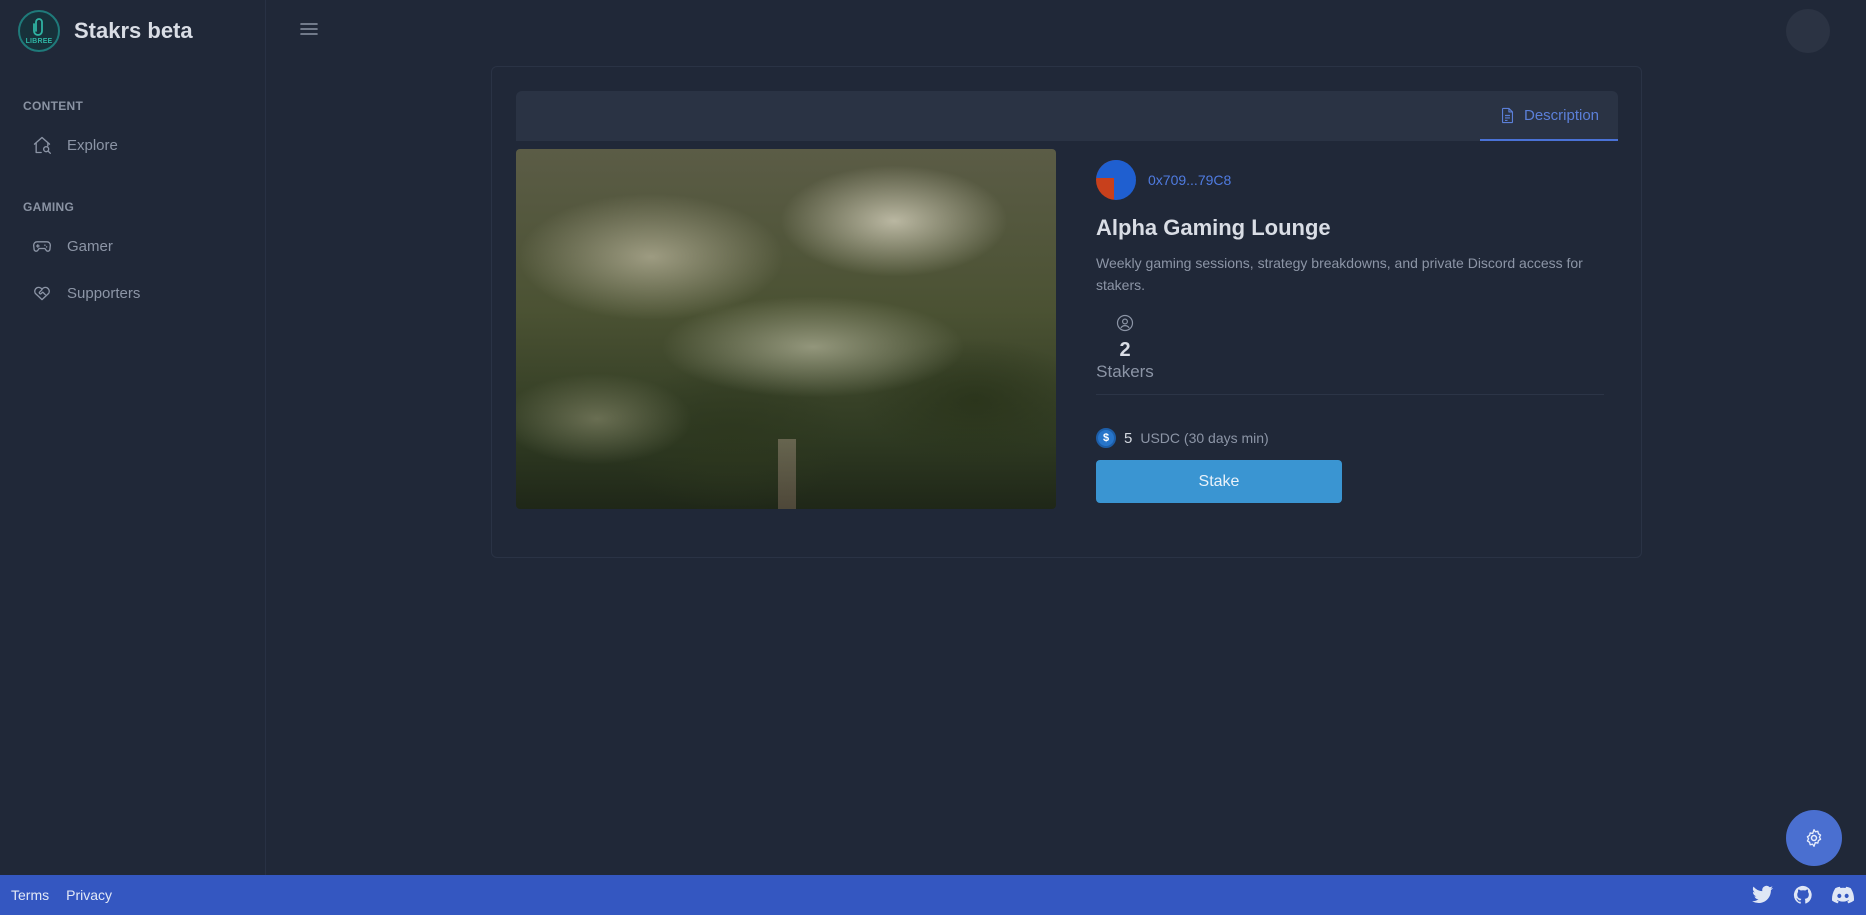 The width and height of the screenshot is (1866, 915). What do you see at coordinates (1204, 438) in the screenshot?
I see `price-unit: USDC (30 days min)` at bounding box center [1204, 438].